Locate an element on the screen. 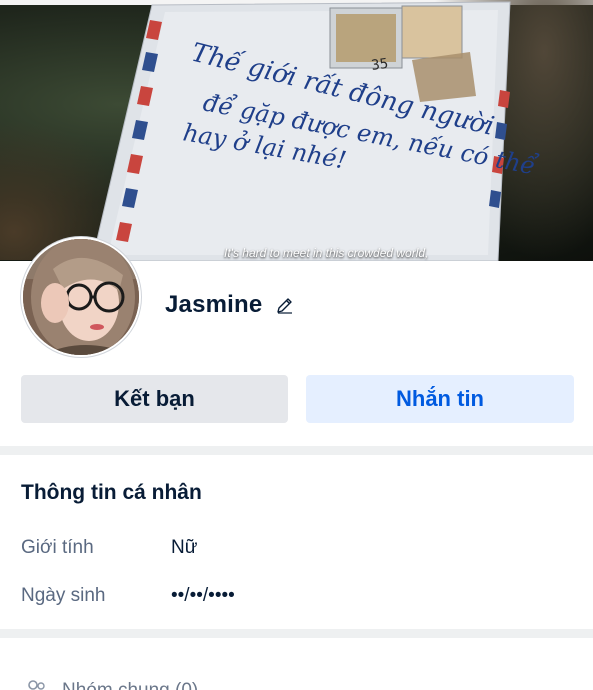 This screenshot has width=593, height=690. profile-name: Jasmine is located at coordinates (214, 304).